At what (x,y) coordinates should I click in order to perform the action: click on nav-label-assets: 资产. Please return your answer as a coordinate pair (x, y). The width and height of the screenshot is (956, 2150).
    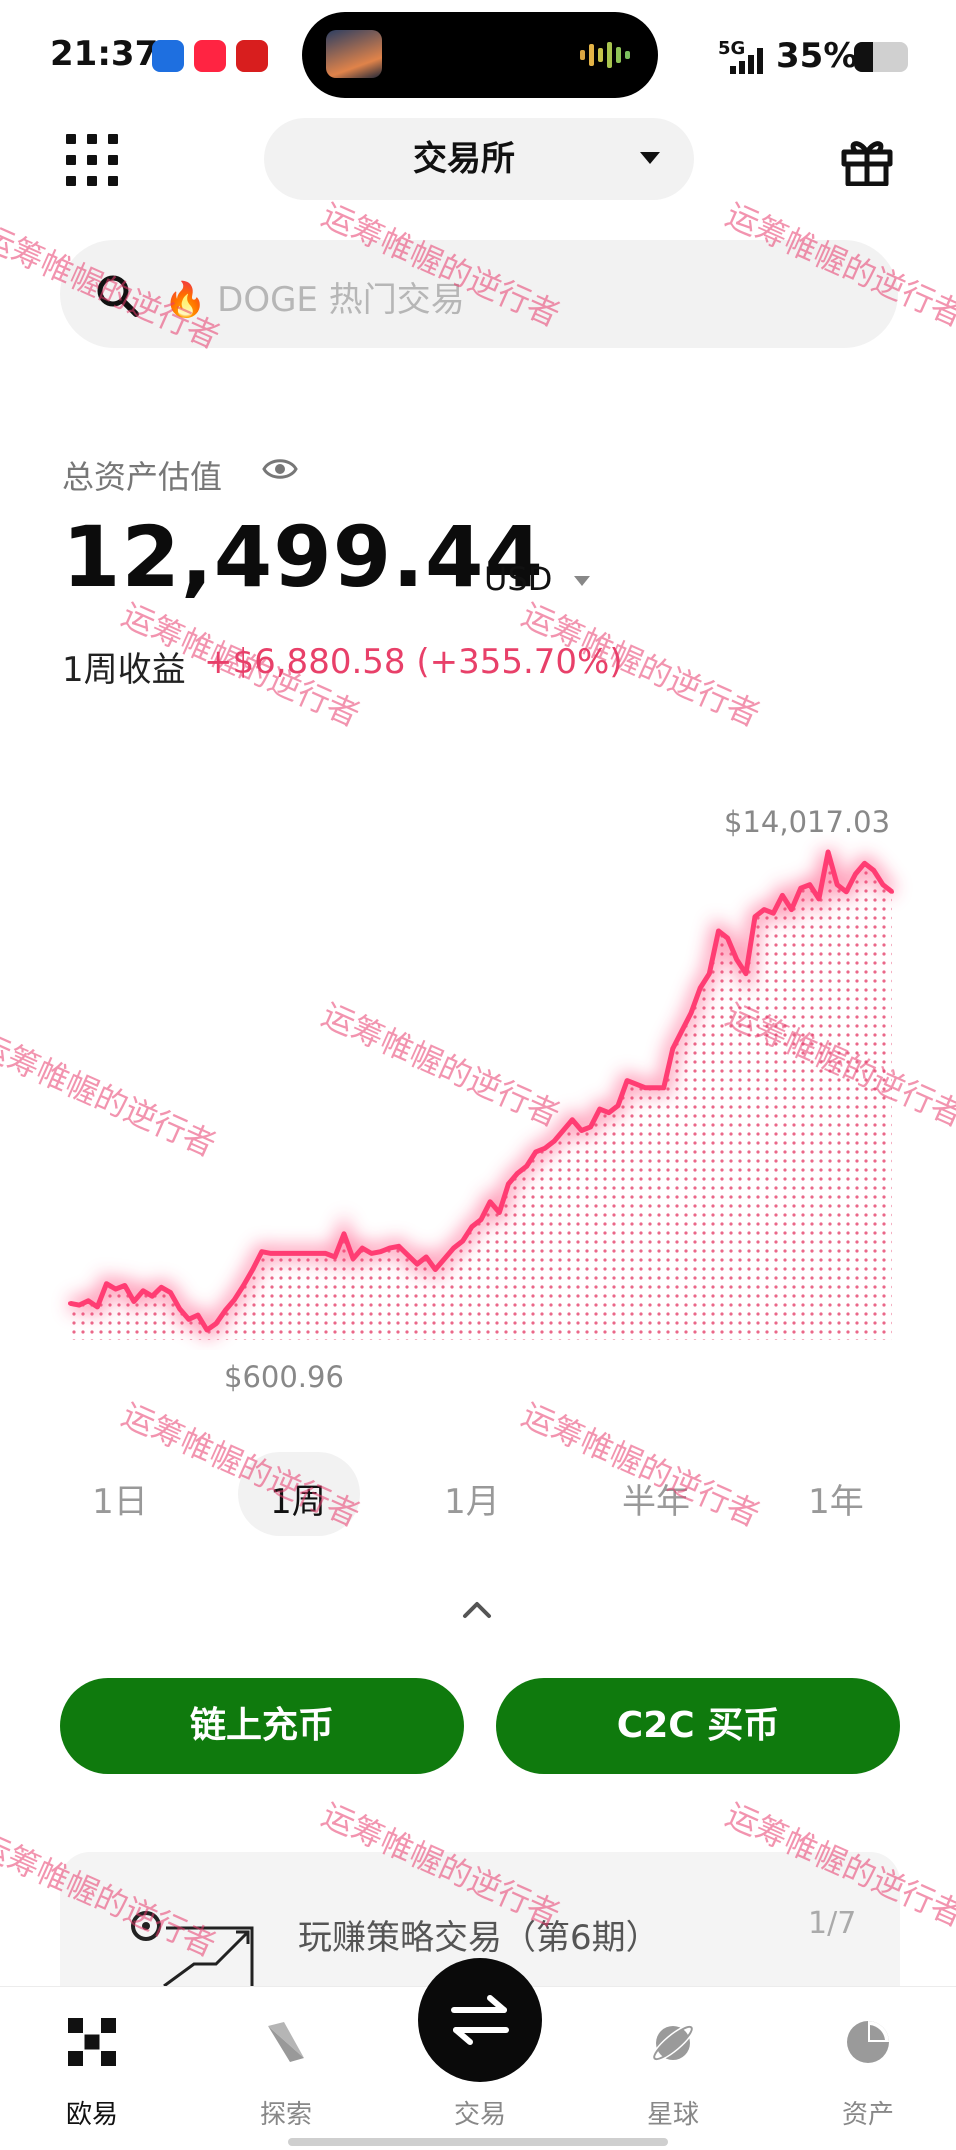
    Looking at the image, I should click on (868, 2112).